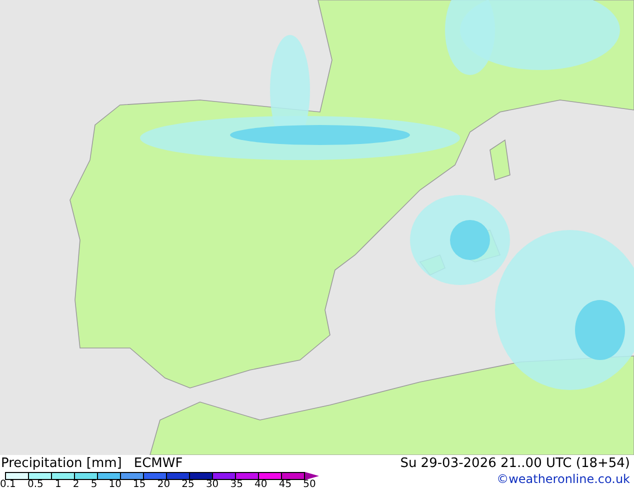 This screenshot has height=490, width=634. I want to click on scale-label: 25, so click(188, 485).